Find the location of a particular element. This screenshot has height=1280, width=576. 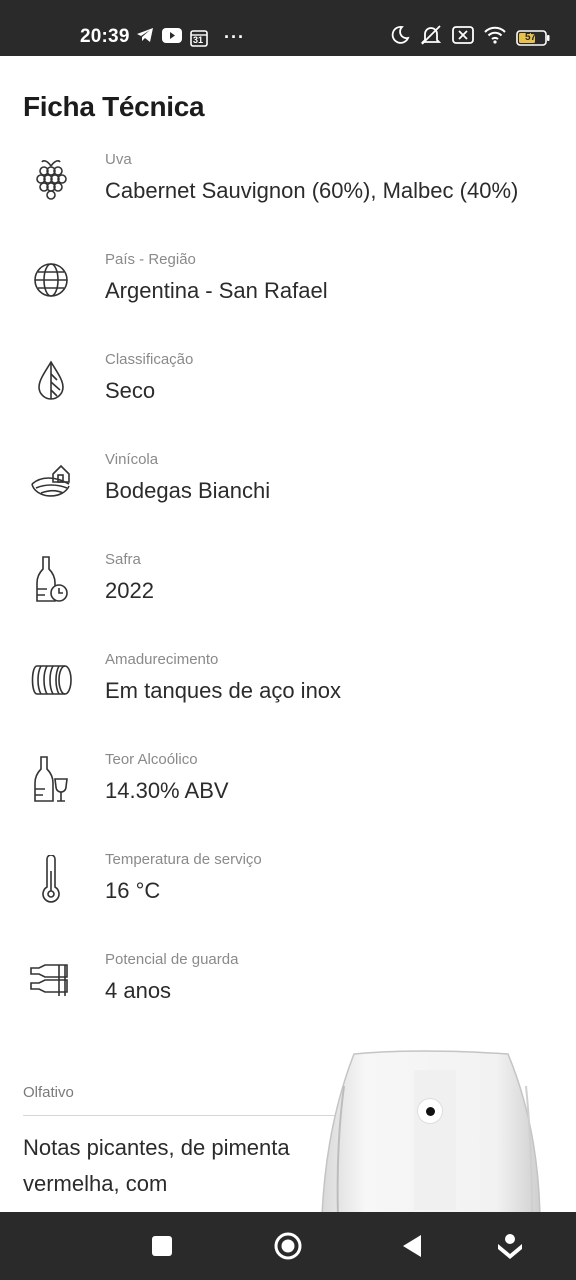

spec-value: 16 °C is located at coordinates (133, 890).